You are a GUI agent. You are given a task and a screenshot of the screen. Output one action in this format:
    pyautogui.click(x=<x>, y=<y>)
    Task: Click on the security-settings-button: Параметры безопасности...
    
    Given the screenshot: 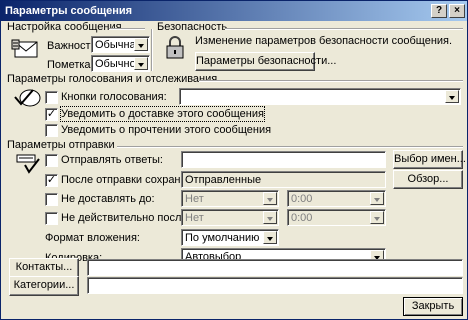 What is the action you would take?
    pyautogui.click(x=265, y=61)
    